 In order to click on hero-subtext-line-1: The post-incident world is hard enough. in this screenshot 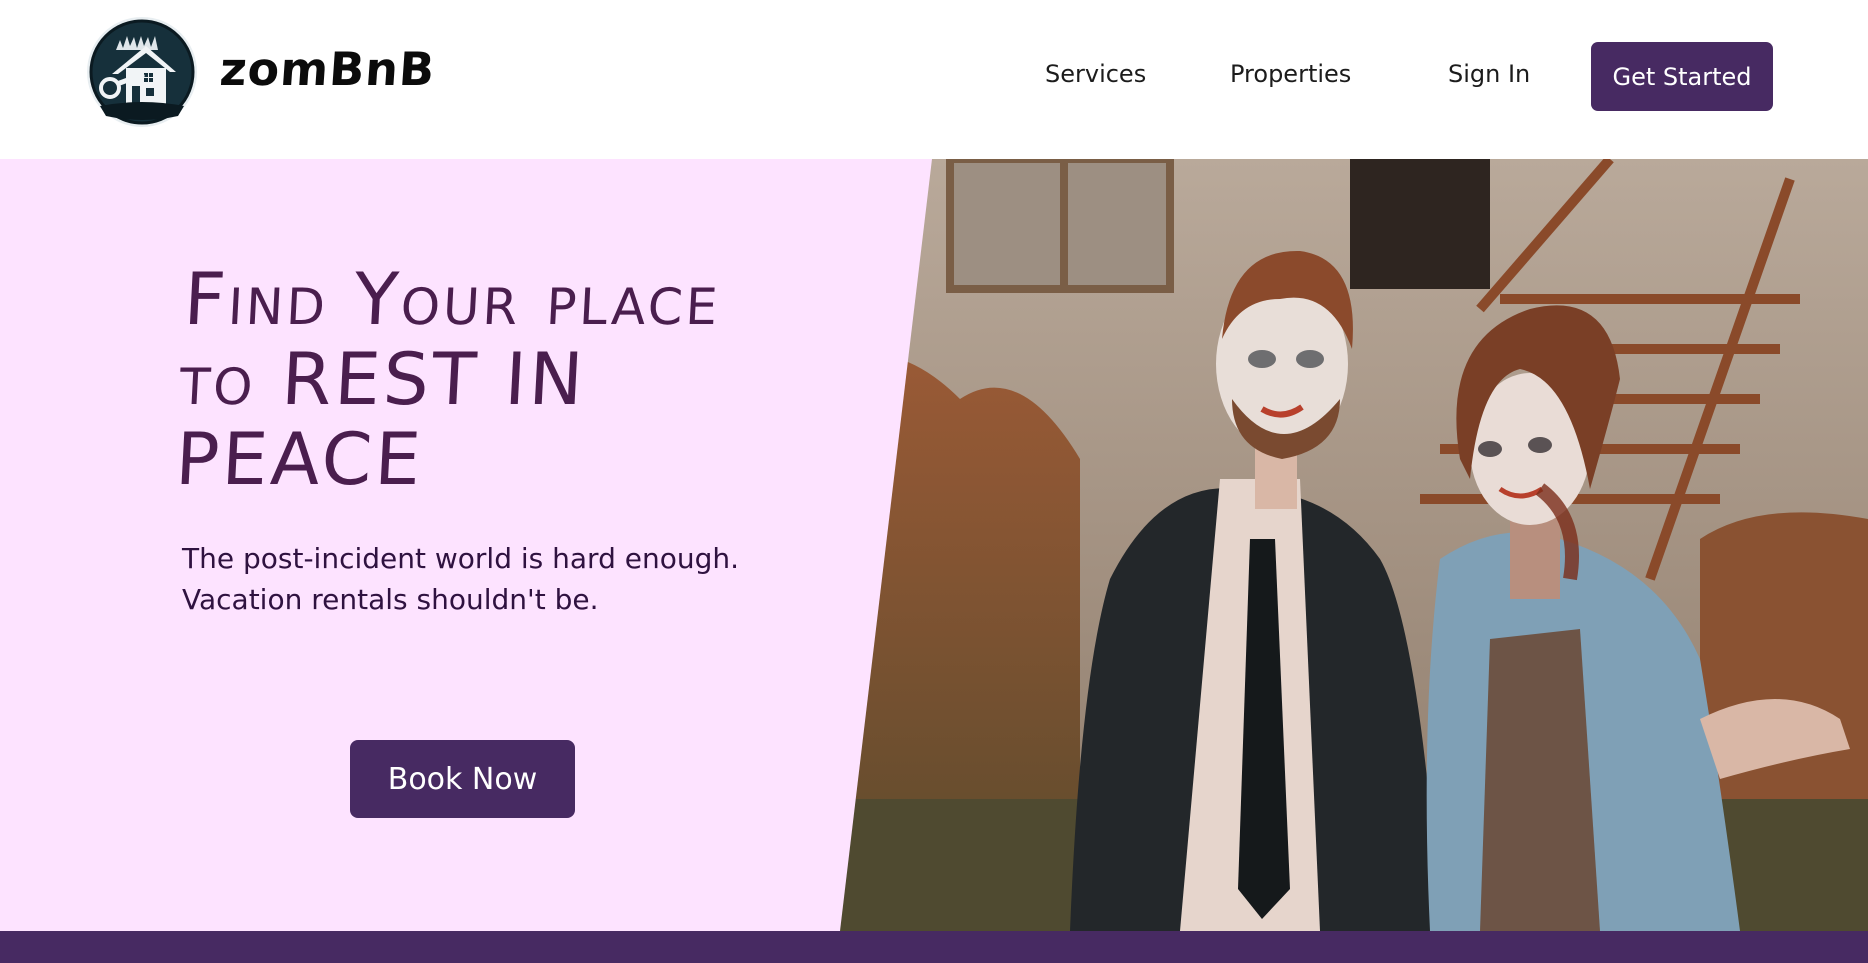, I will do `click(461, 558)`.